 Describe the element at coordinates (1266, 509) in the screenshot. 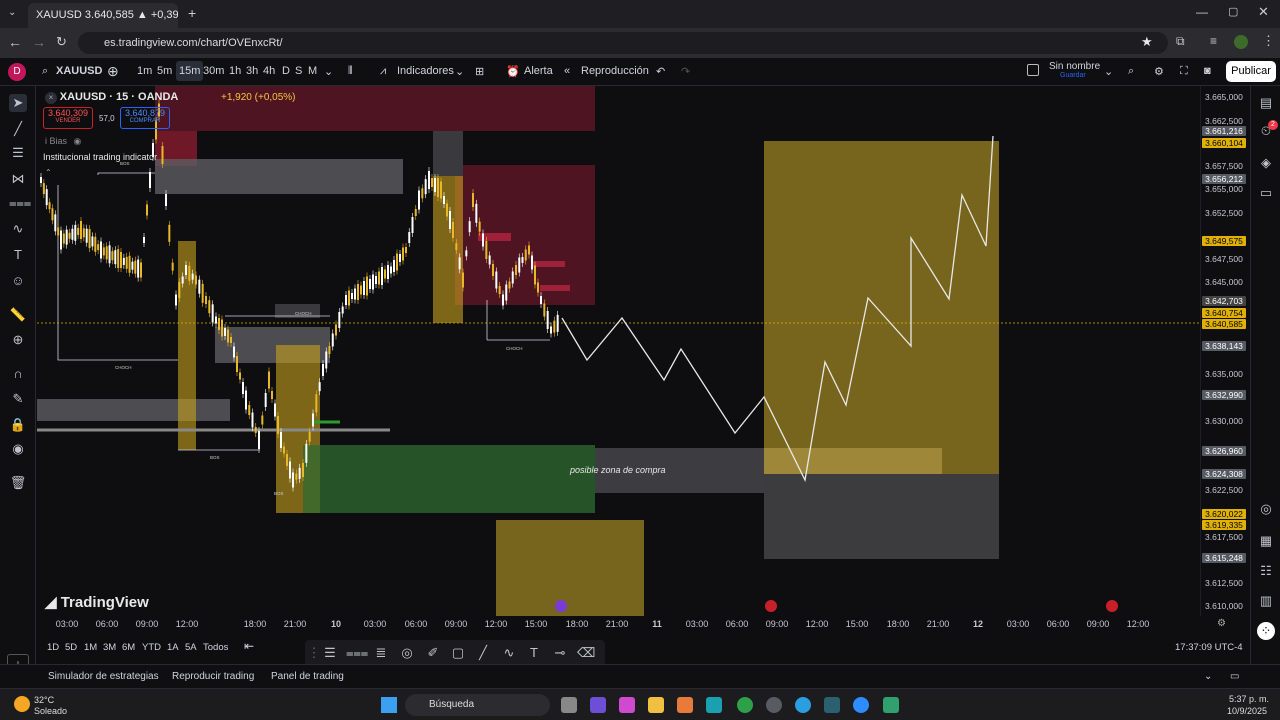

I see `target-icon: ◎` at that location.